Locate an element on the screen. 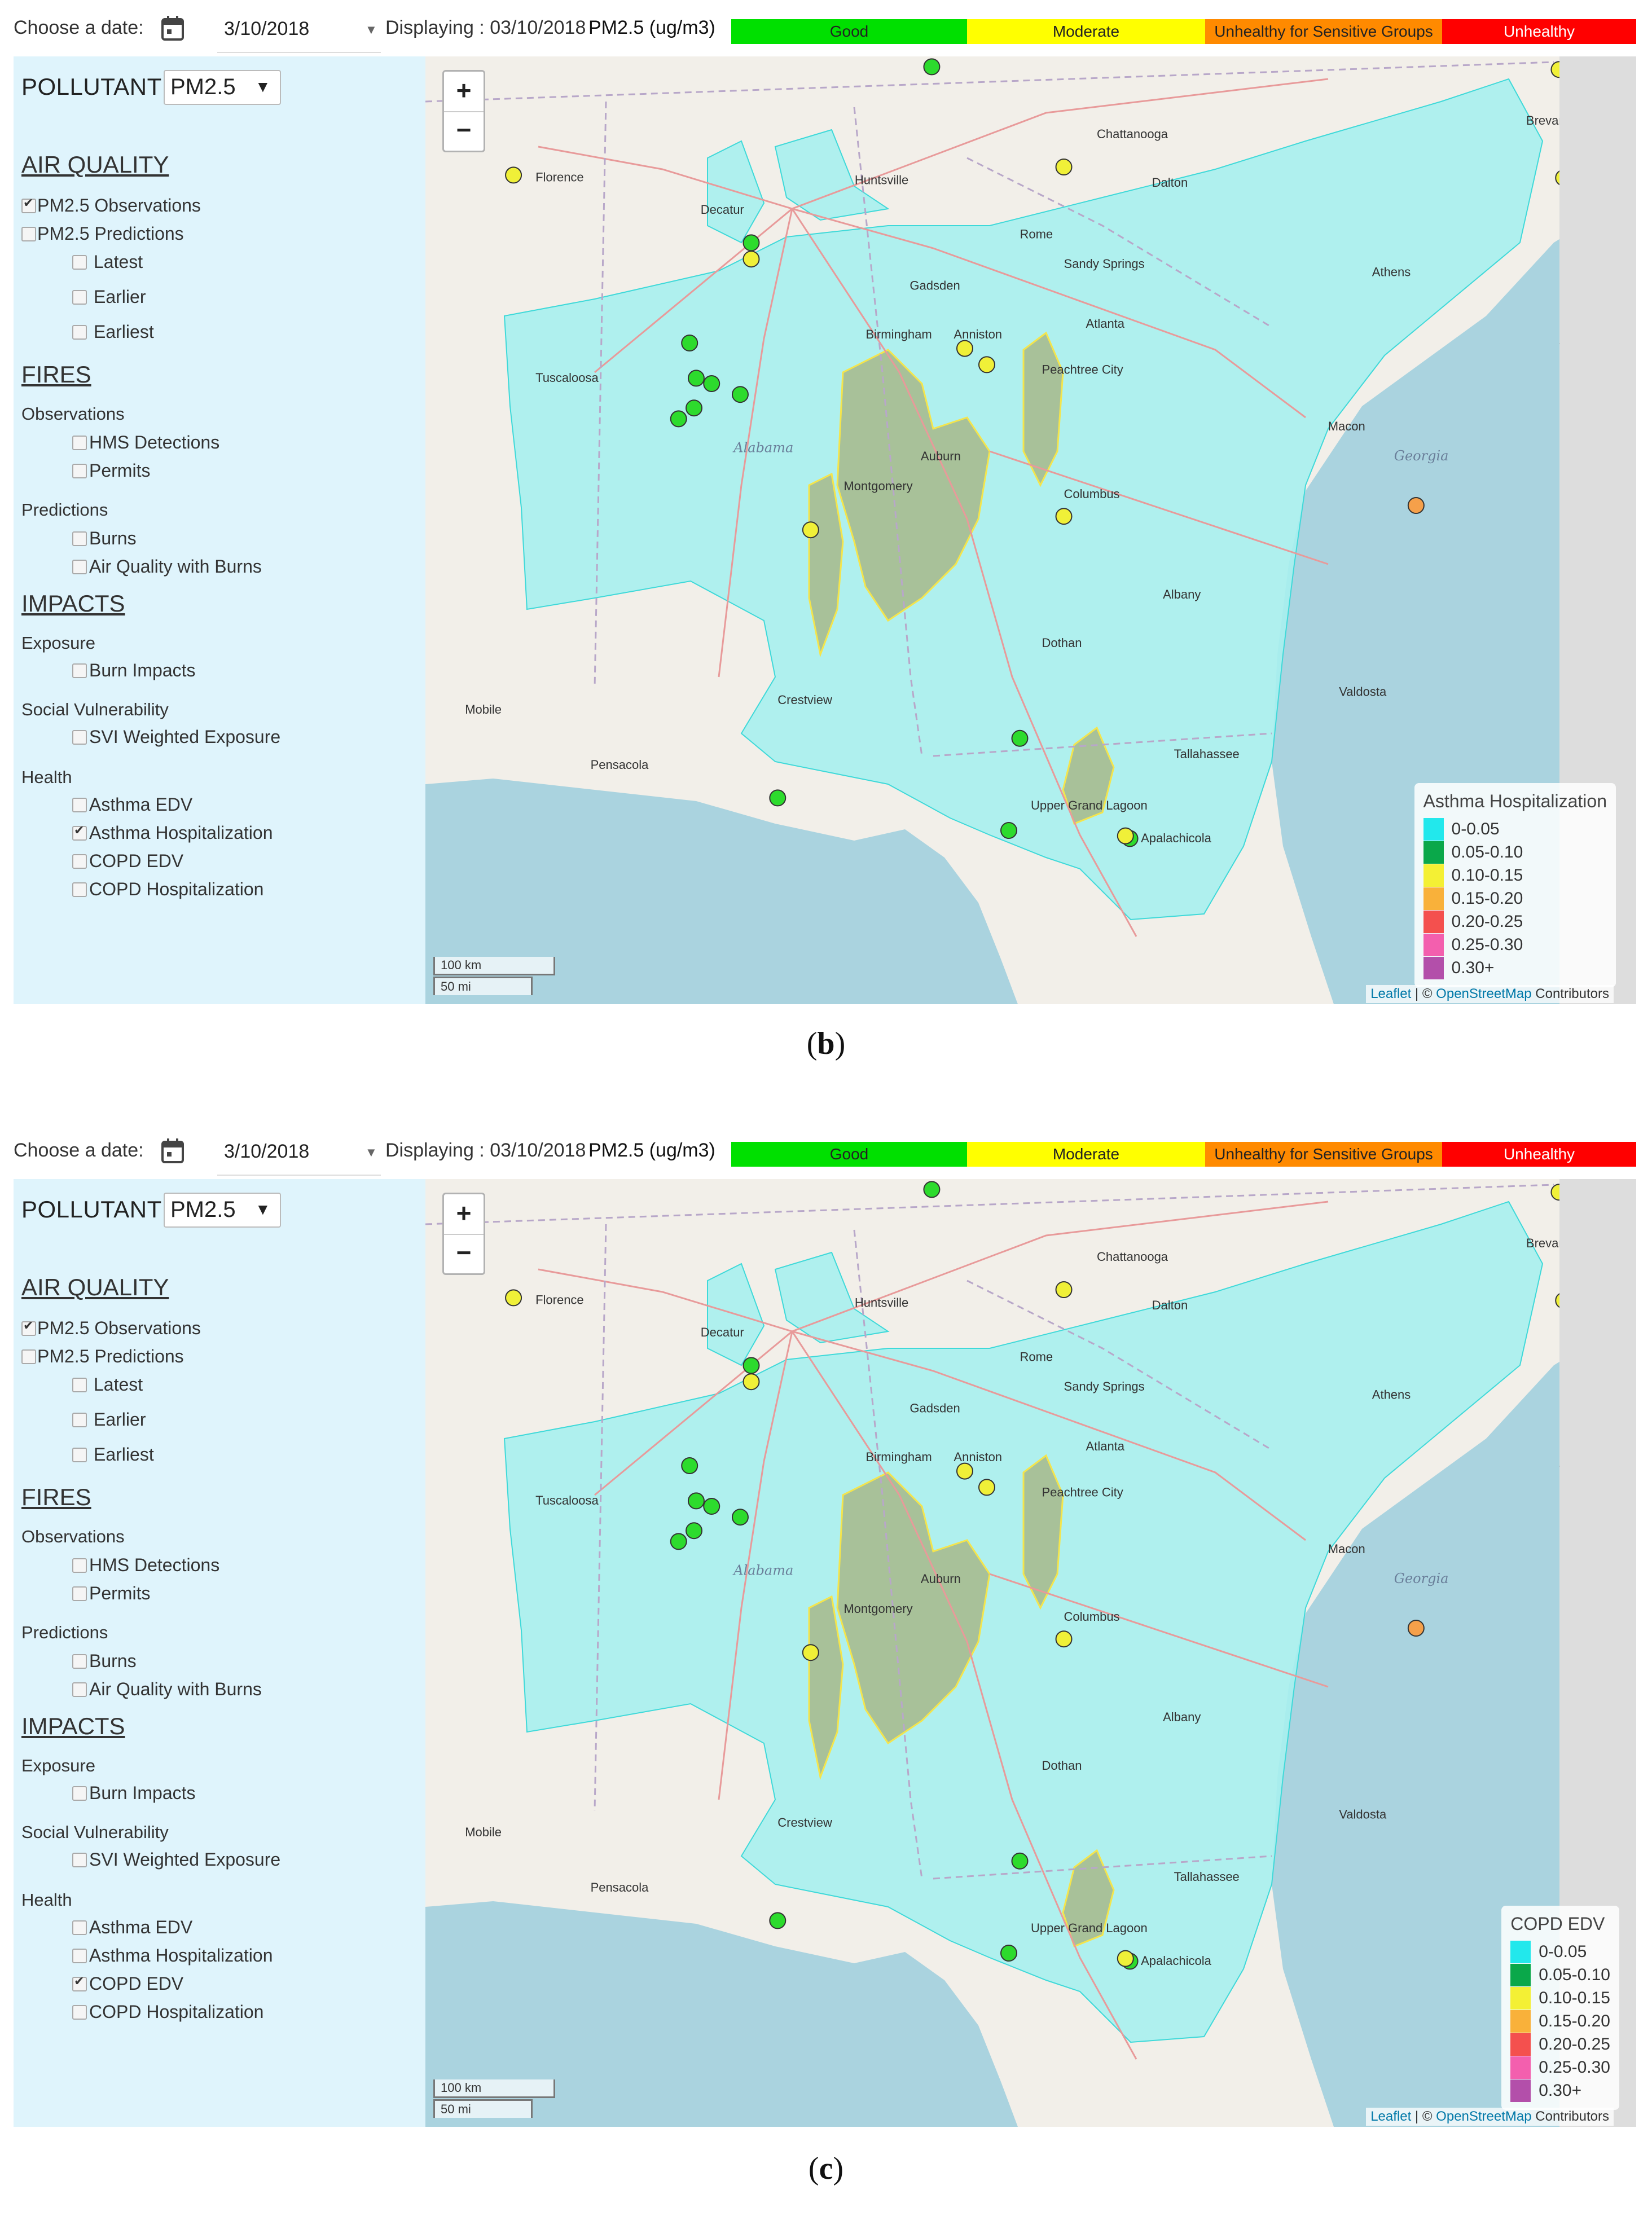 The width and height of the screenshot is (1652, 2216). legend-row: 0-0.05 is located at coordinates (1560, 1951).